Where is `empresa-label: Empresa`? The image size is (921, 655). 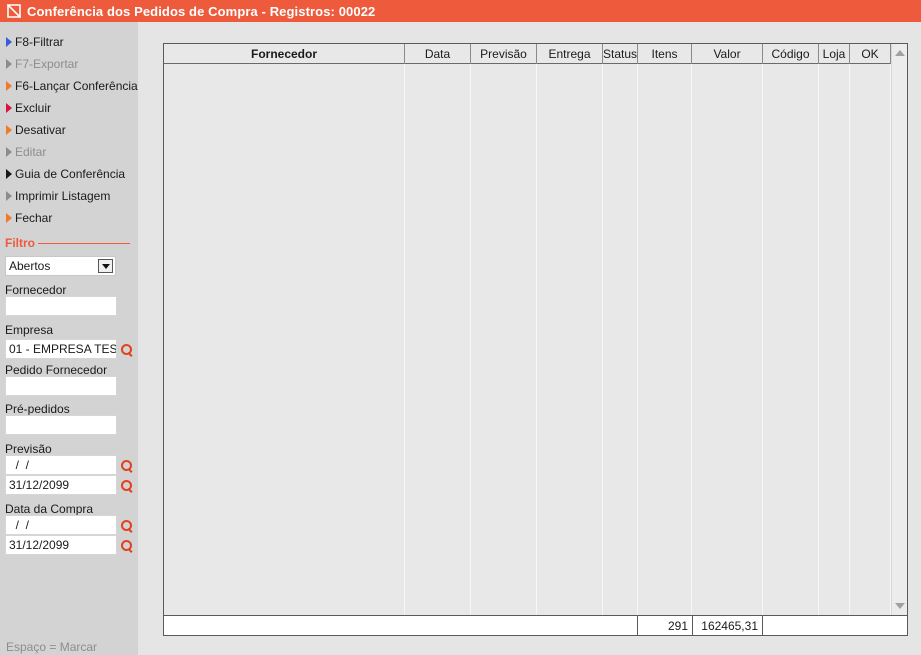 empresa-label: Empresa is located at coordinates (29, 330).